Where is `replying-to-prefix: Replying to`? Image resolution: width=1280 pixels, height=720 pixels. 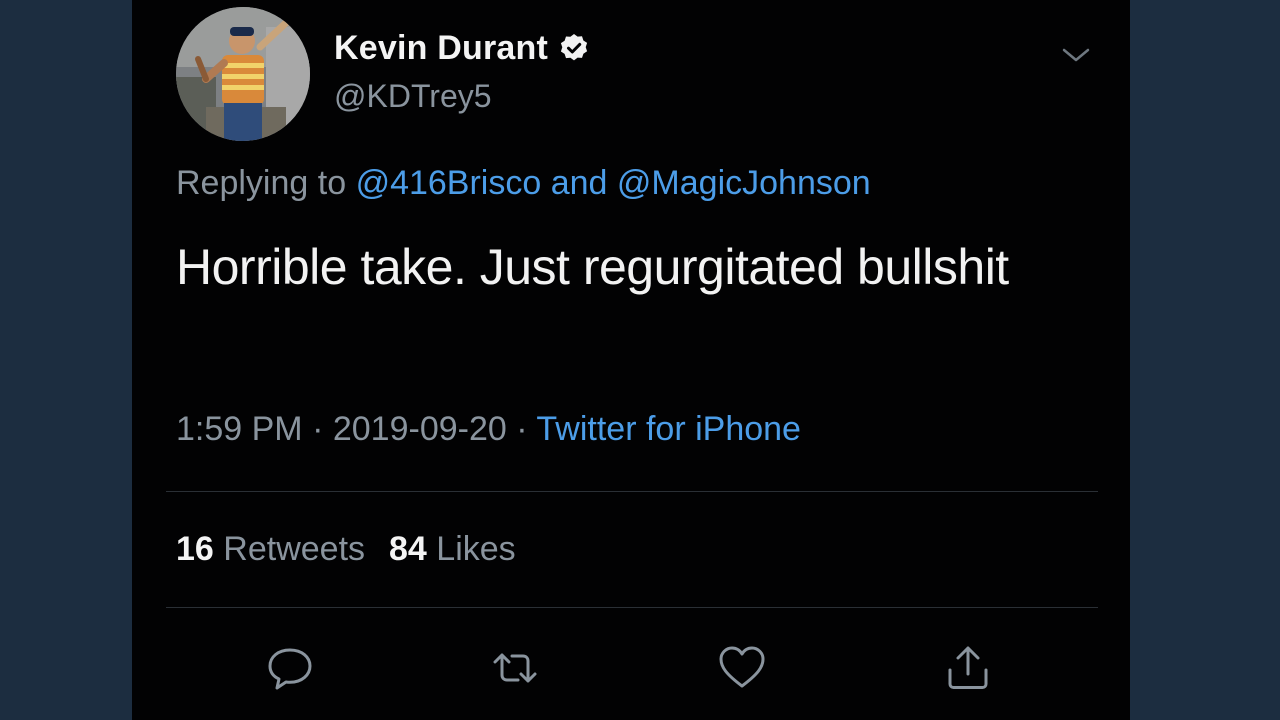
replying-to-prefix: Replying to is located at coordinates (261, 183).